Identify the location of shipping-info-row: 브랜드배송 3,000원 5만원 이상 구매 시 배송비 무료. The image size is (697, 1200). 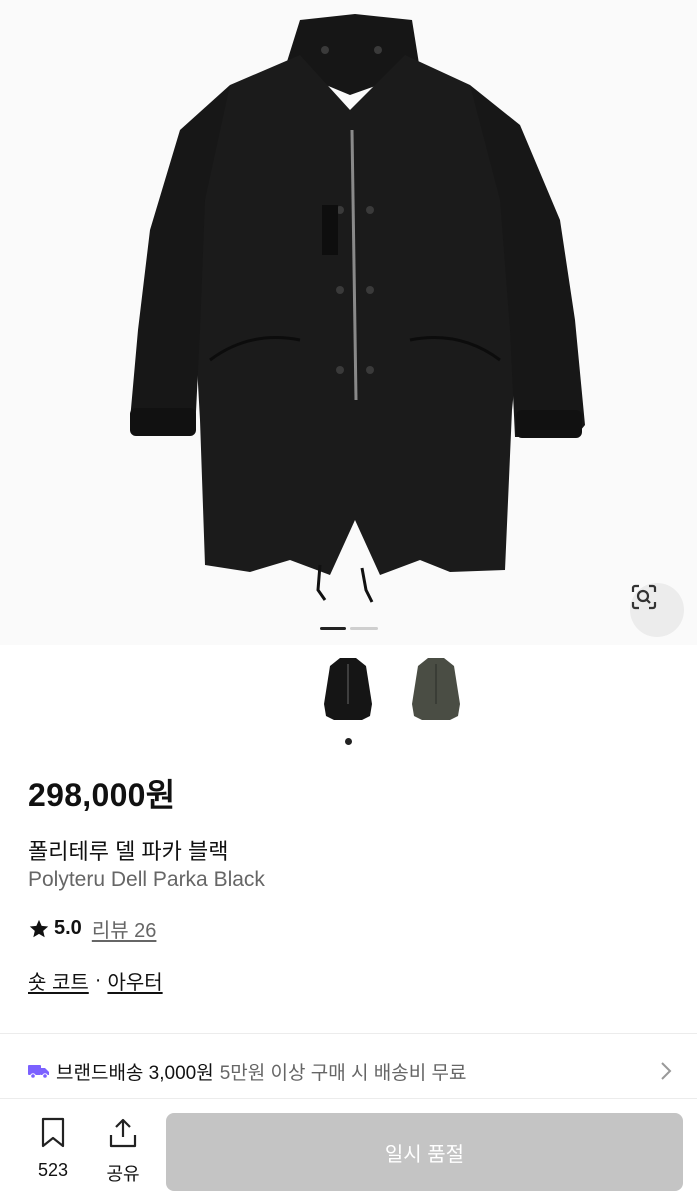
(350, 1071).